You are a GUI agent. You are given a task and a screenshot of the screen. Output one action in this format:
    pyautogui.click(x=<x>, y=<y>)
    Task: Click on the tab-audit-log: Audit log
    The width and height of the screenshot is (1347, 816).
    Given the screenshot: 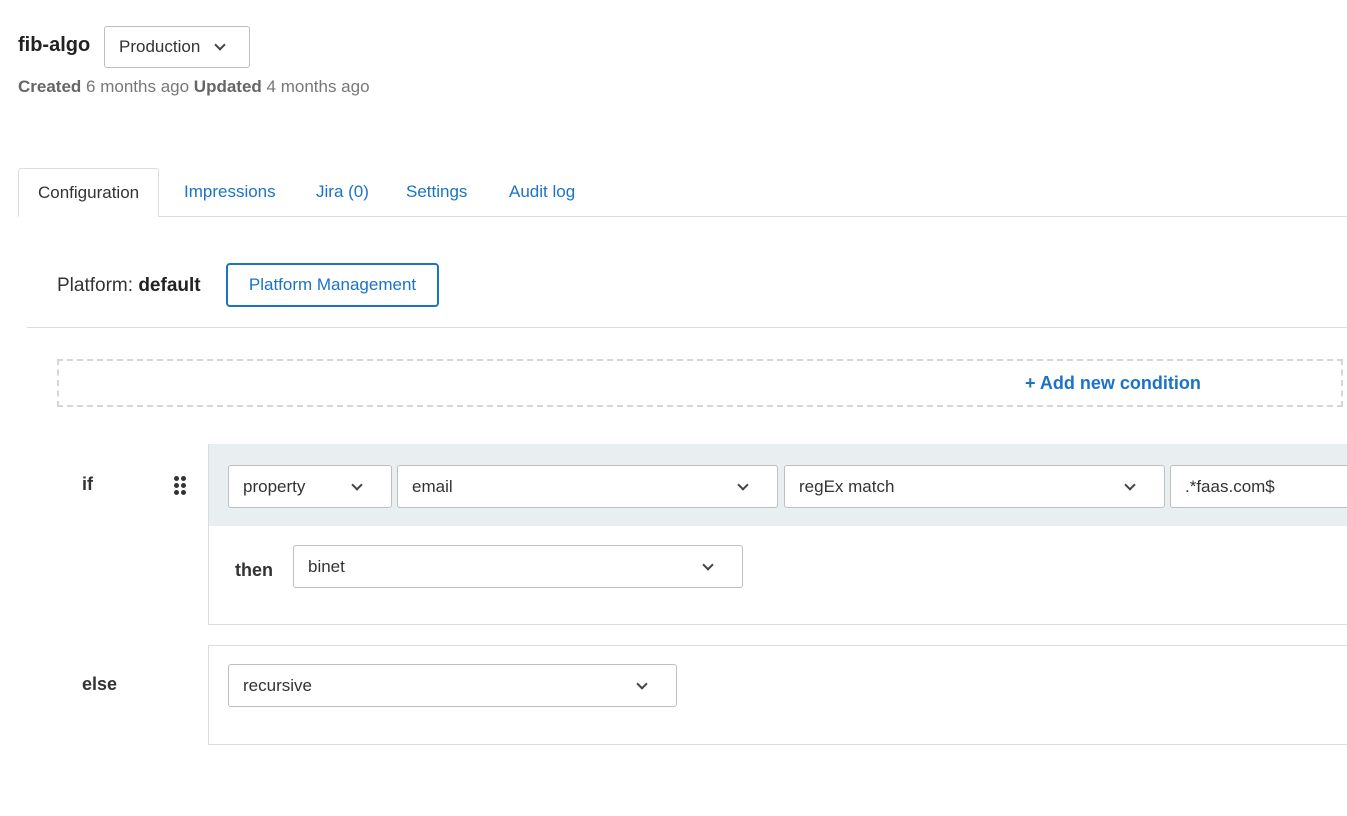 What is the action you would take?
    pyautogui.click(x=542, y=192)
    